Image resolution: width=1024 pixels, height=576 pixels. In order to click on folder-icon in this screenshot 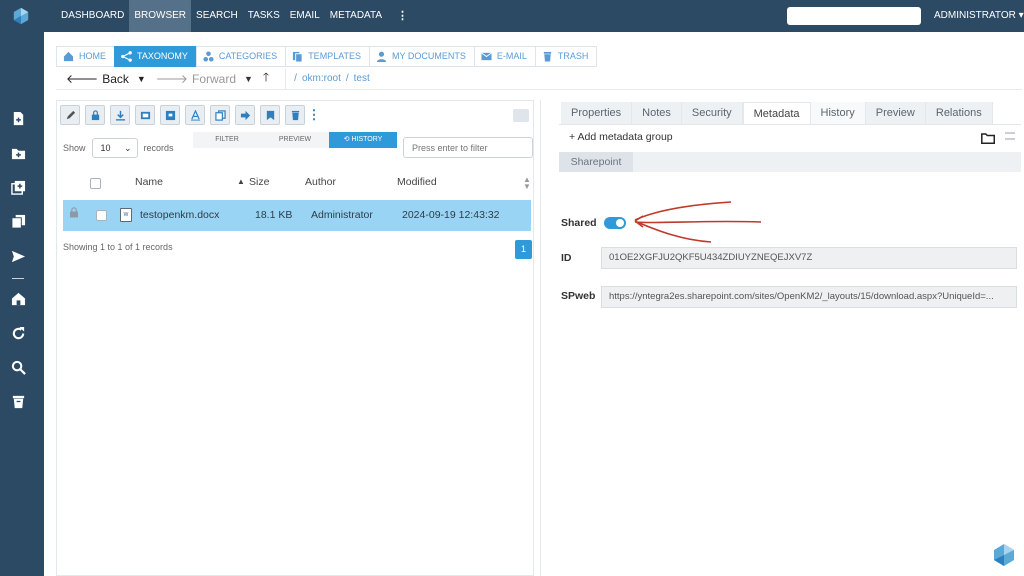, I will do `click(988, 137)`.